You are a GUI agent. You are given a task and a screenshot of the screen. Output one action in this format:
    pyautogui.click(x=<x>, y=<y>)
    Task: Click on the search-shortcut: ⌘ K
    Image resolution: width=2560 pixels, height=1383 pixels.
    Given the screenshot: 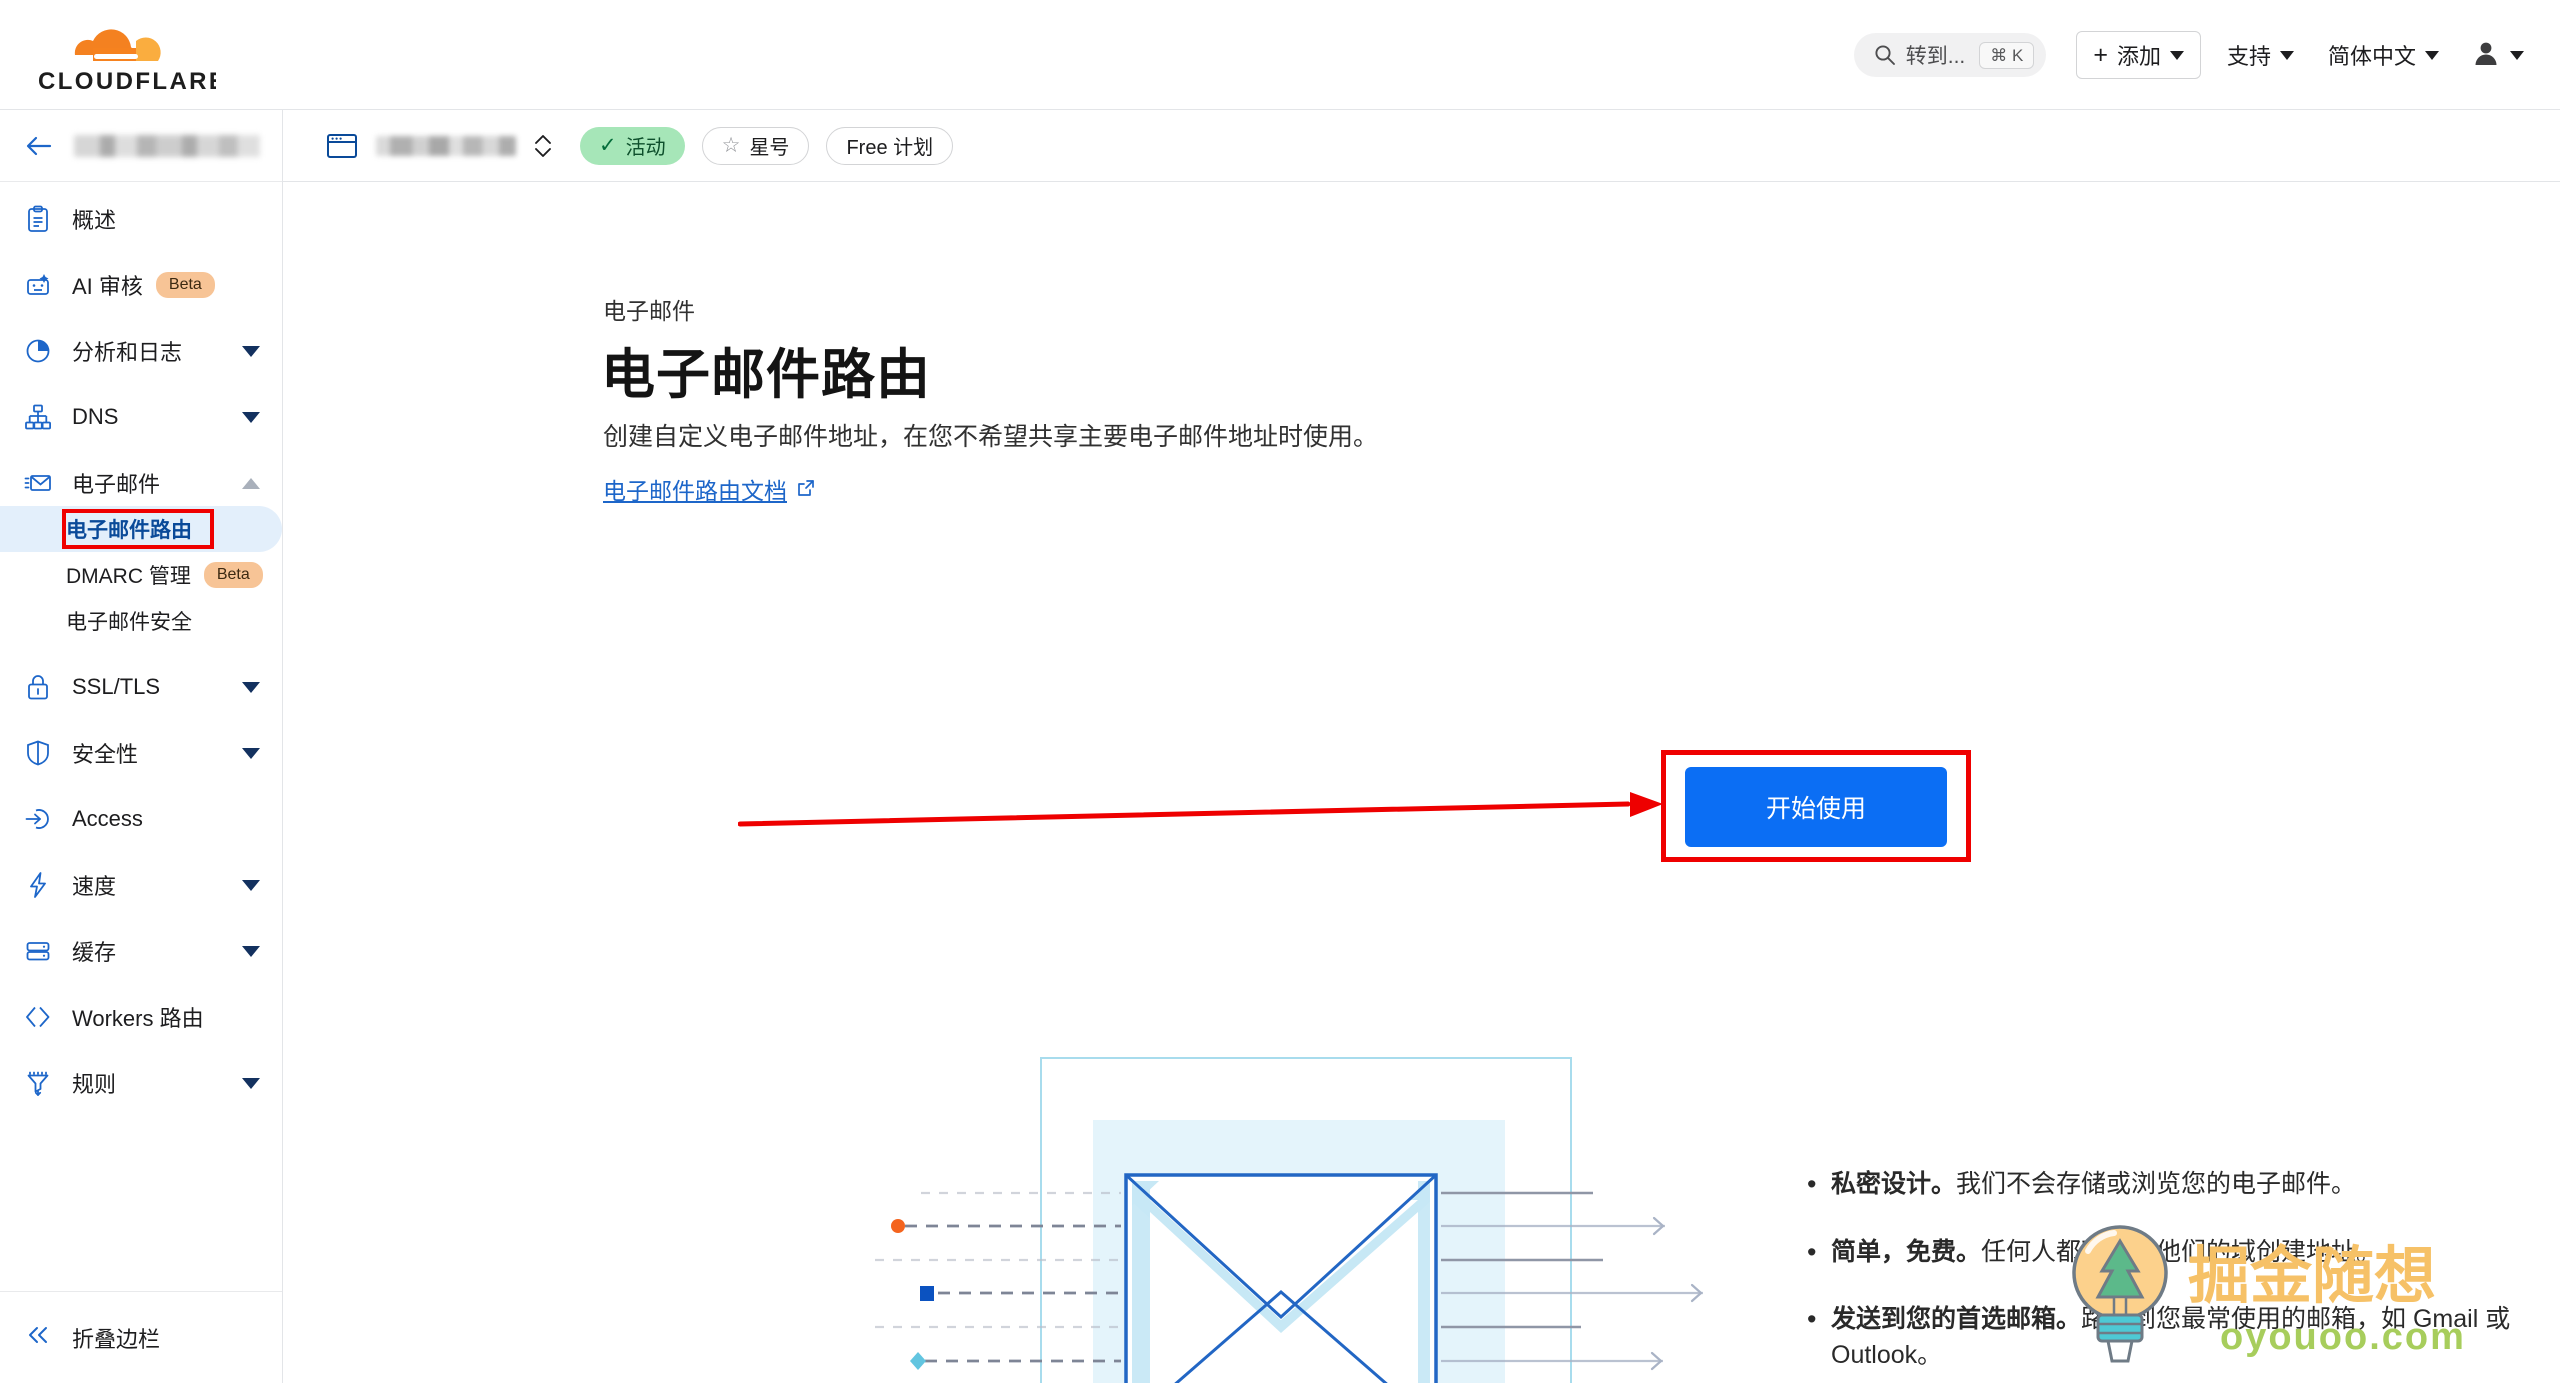 What is the action you would take?
    pyautogui.click(x=2007, y=55)
    